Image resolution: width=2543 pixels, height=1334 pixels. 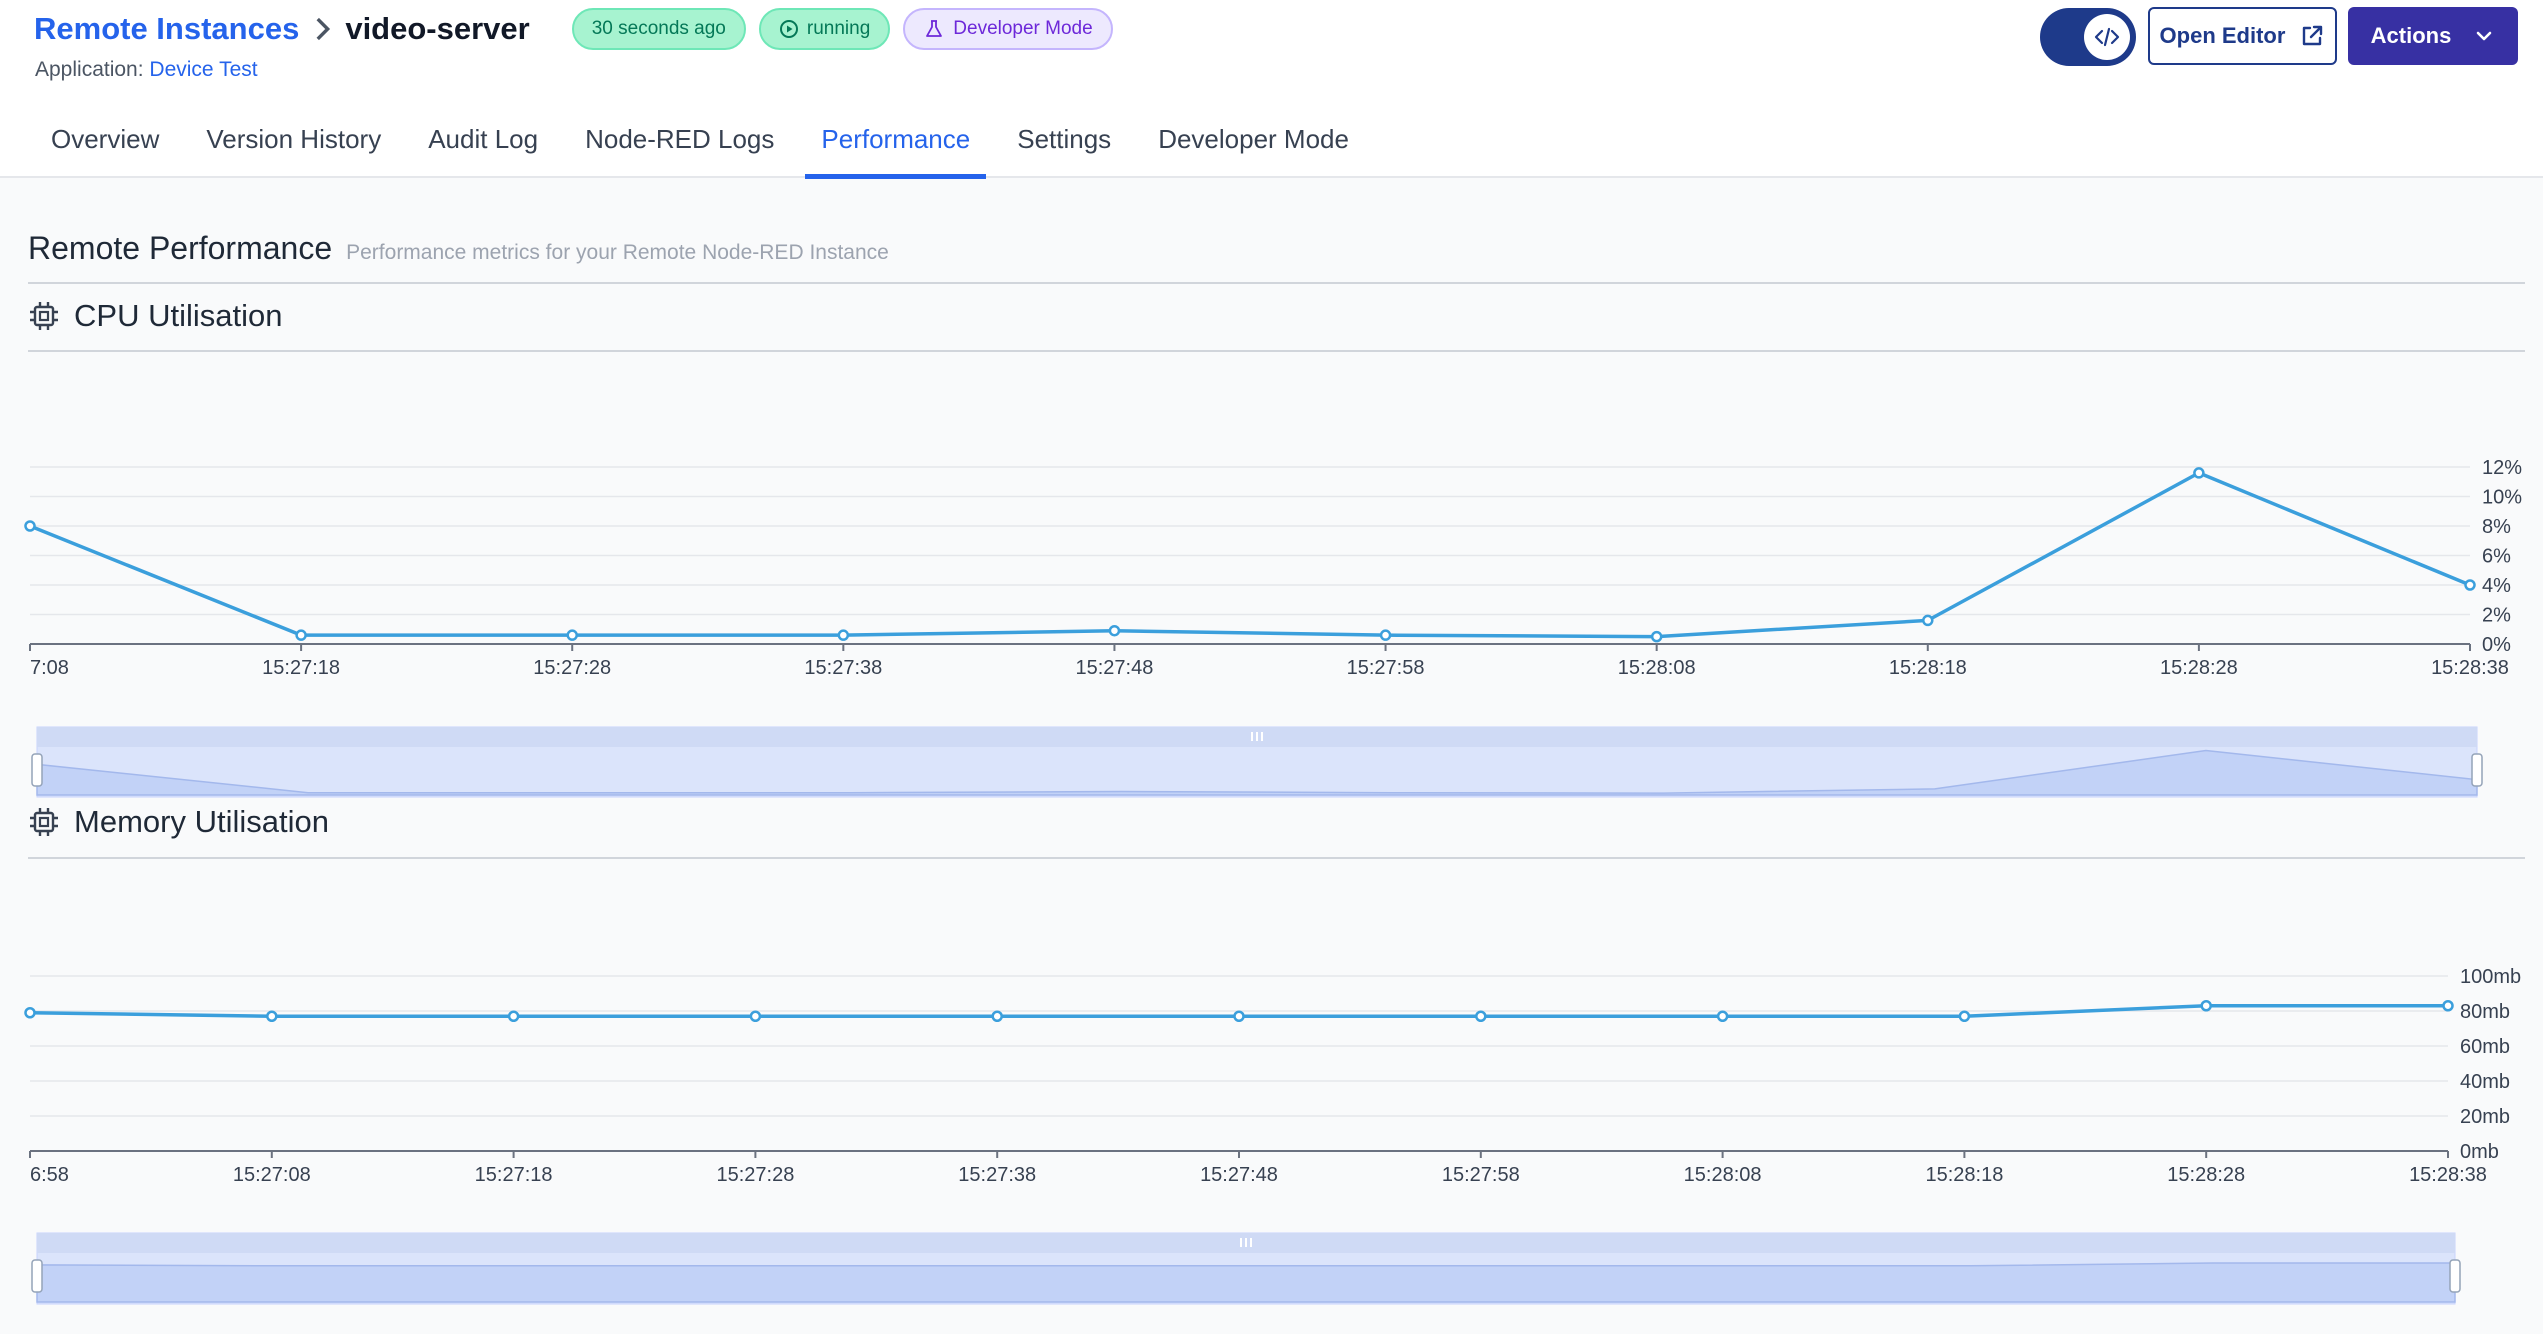 What do you see at coordinates (37, 1276) in the screenshot?
I see `memory-range-handle-left` at bounding box center [37, 1276].